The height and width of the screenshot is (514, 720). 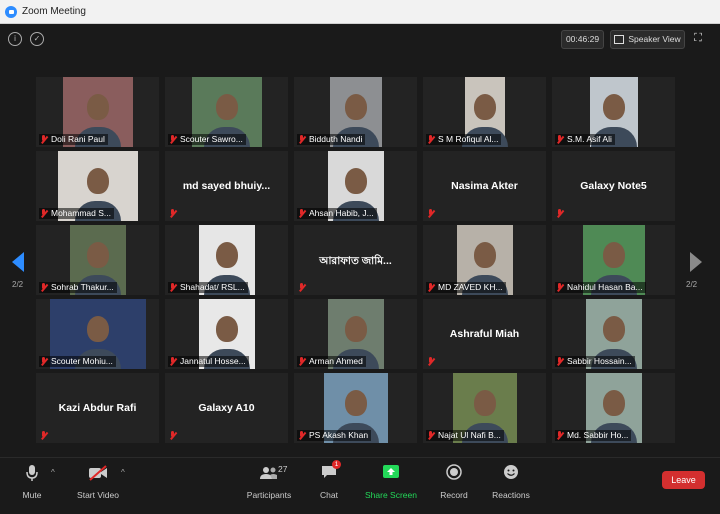 What do you see at coordinates (98, 485) in the screenshot?
I see `start-video-button: Start Video` at bounding box center [98, 485].